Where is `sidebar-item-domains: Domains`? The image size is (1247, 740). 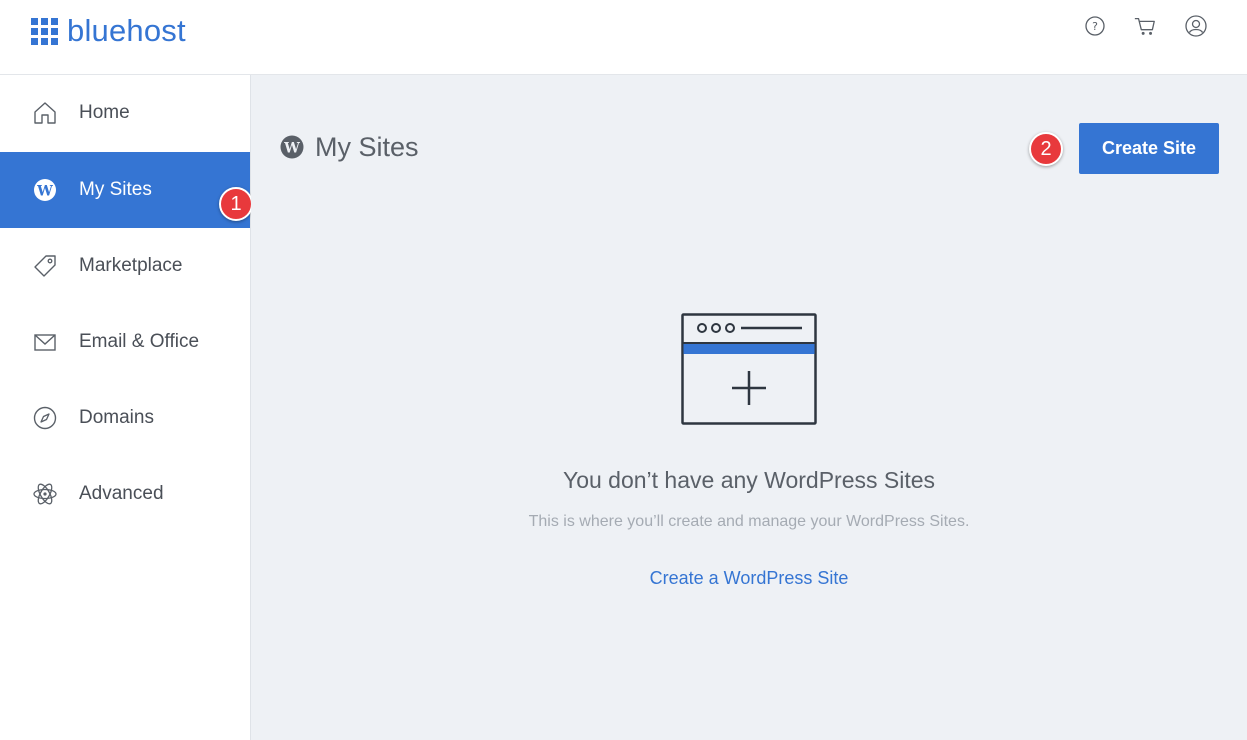 sidebar-item-domains: Domains is located at coordinates (125, 418).